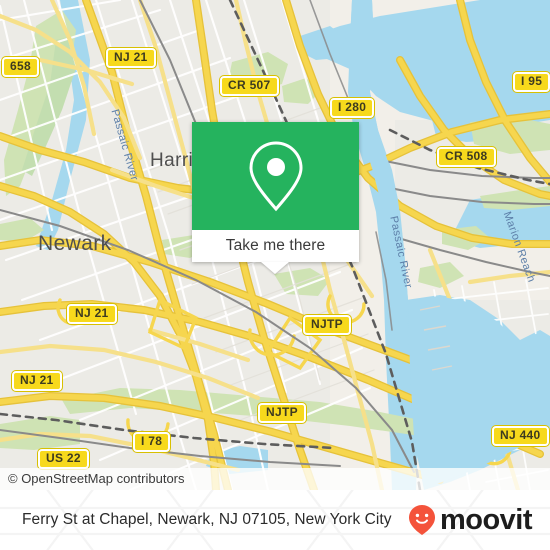 The image size is (550, 550). Describe the element at coordinates (282, 413) in the screenshot. I see `route-shield-njtp-lower: NJTP` at that location.